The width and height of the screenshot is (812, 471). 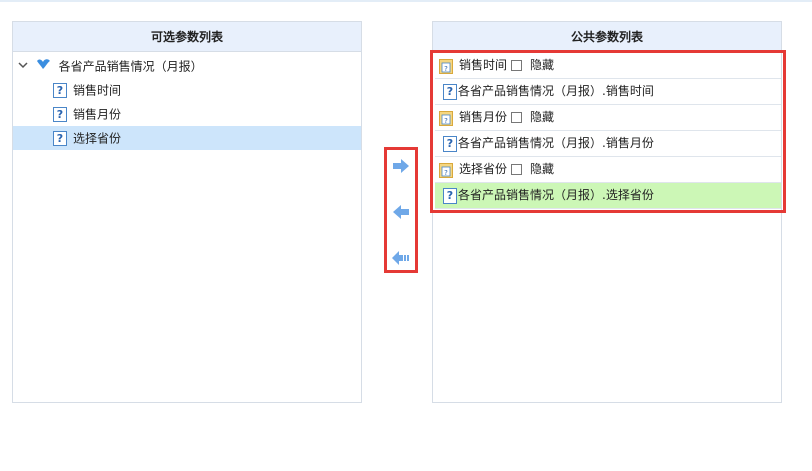 What do you see at coordinates (556, 91) in the screenshot?
I see `param-path: 各省产品销售情况（月报）.销售时间` at bounding box center [556, 91].